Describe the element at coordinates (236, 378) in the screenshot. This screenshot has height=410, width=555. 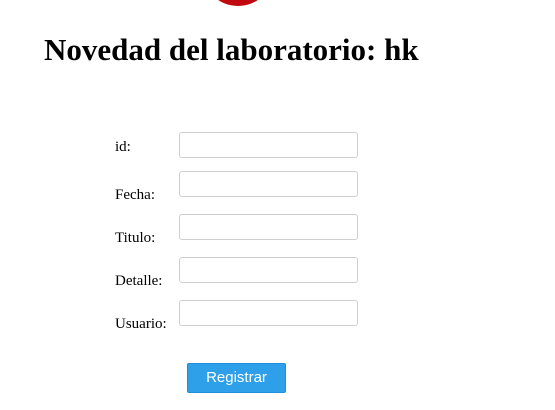
I see `registrar-button: Registrar` at that location.